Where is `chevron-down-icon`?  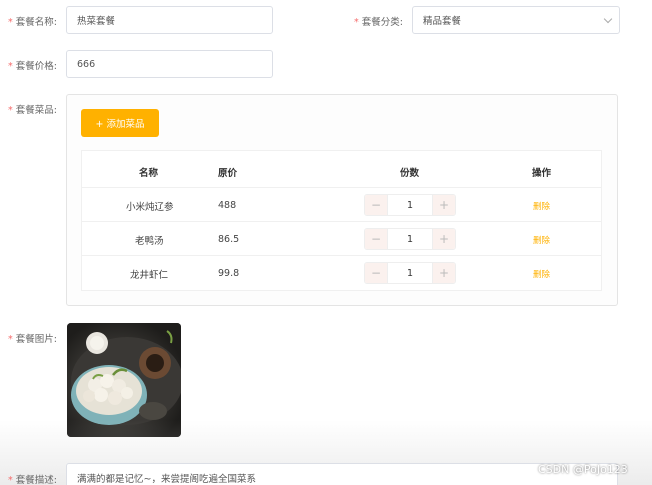 chevron-down-icon is located at coordinates (608, 19).